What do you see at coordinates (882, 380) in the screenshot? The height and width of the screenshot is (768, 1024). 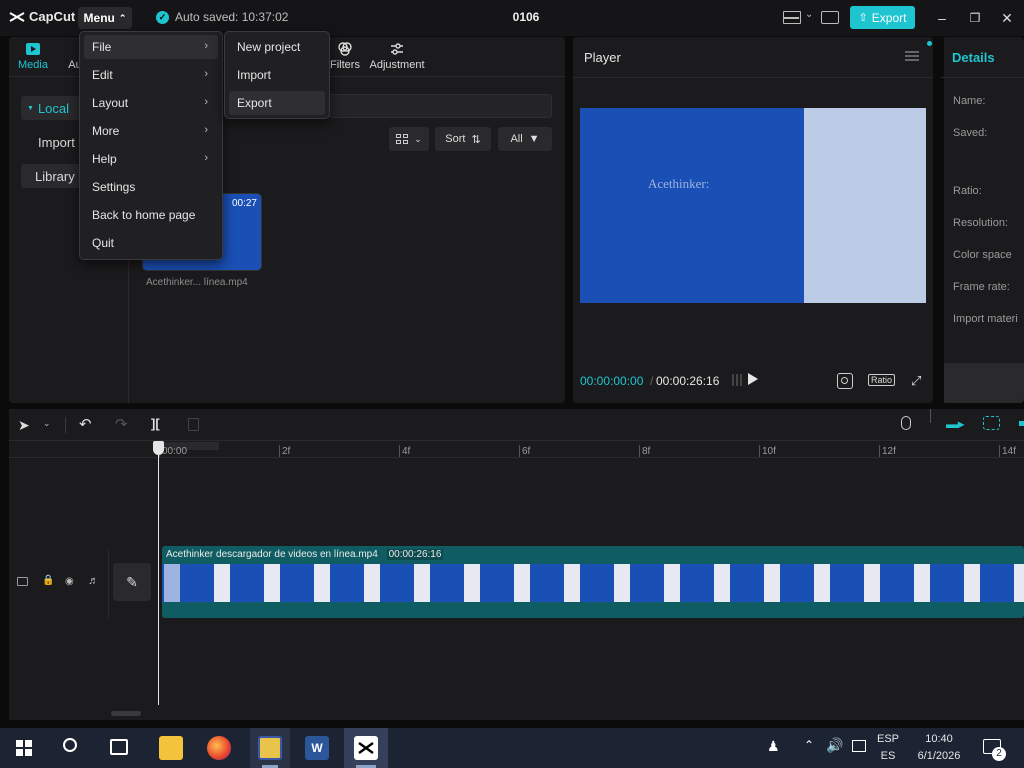 I see `ratio-button: Ratio` at bounding box center [882, 380].